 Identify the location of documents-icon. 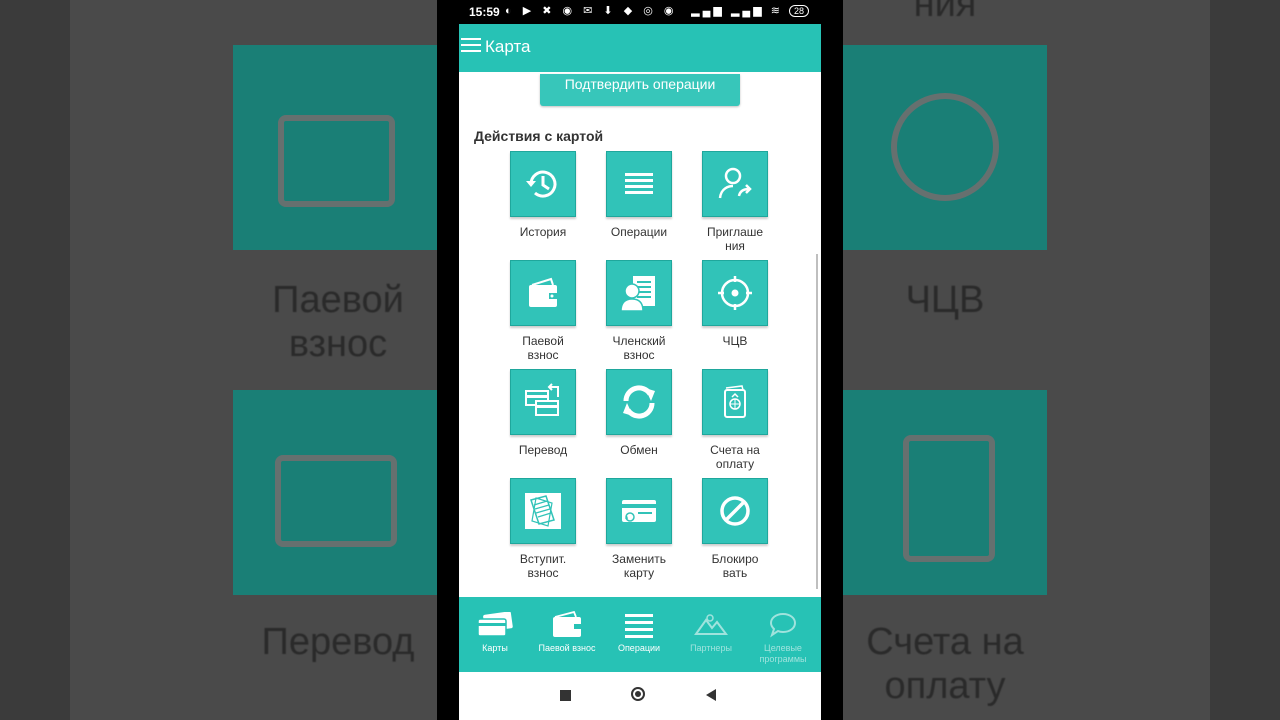
(543, 511).